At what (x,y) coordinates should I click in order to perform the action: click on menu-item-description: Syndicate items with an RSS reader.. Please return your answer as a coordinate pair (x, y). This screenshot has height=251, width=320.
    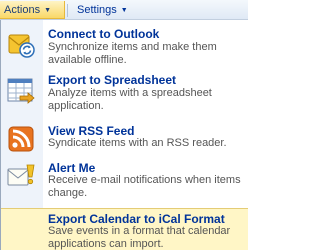
    Looking at the image, I should click on (137, 143).